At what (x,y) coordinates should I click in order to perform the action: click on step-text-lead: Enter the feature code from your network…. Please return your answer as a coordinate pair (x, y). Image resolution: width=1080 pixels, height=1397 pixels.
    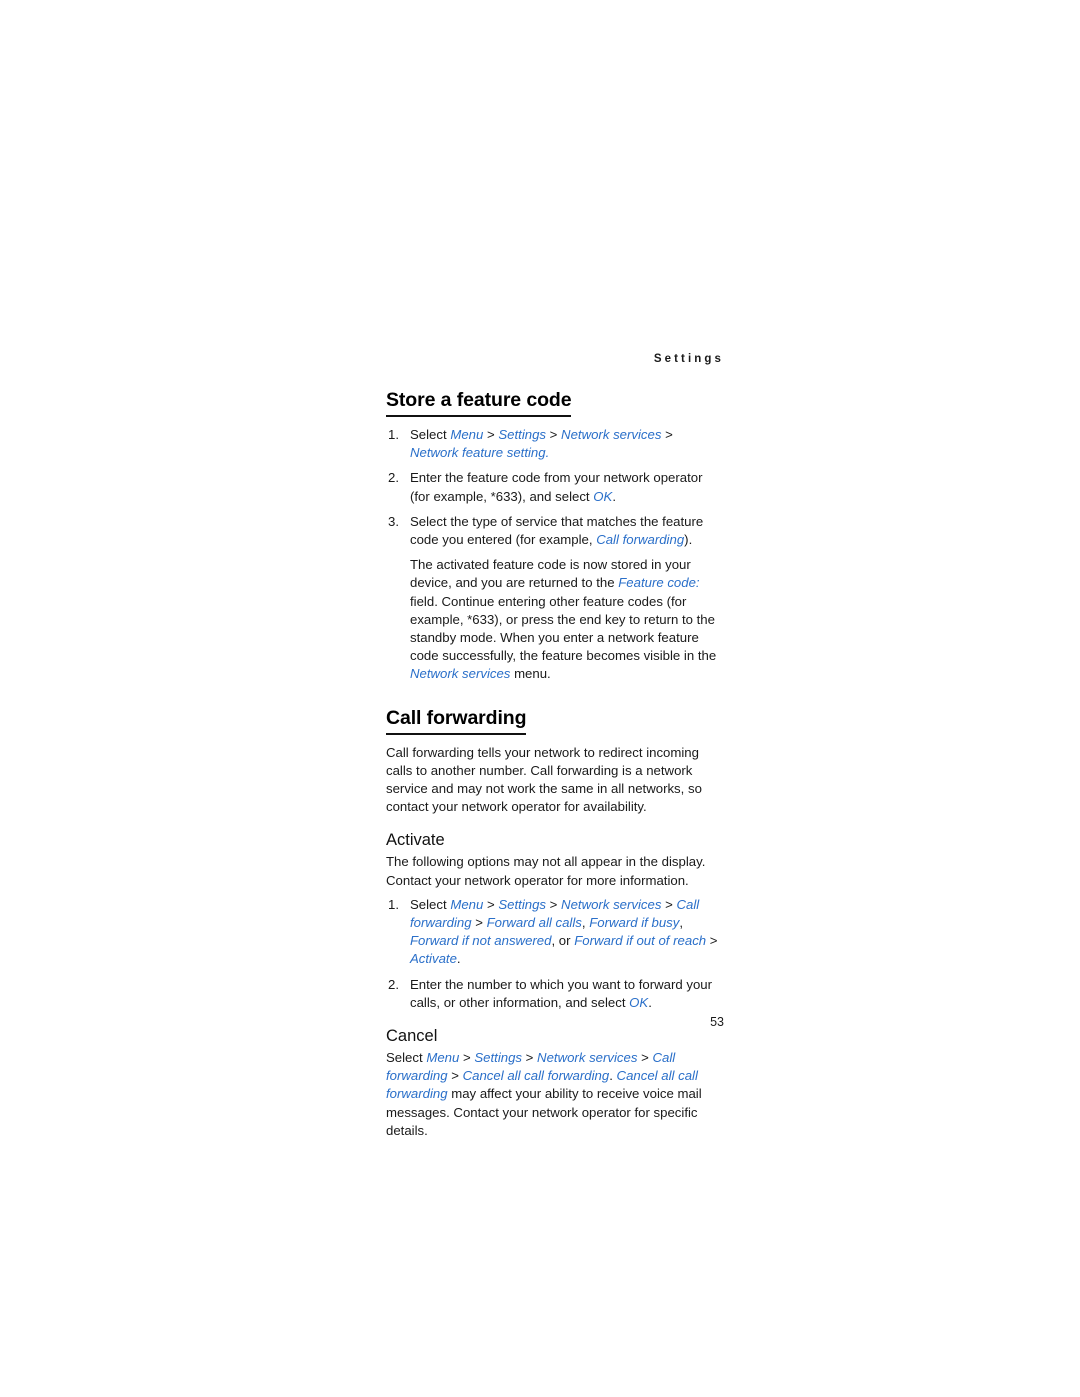
    Looking at the image, I should click on (556, 487).